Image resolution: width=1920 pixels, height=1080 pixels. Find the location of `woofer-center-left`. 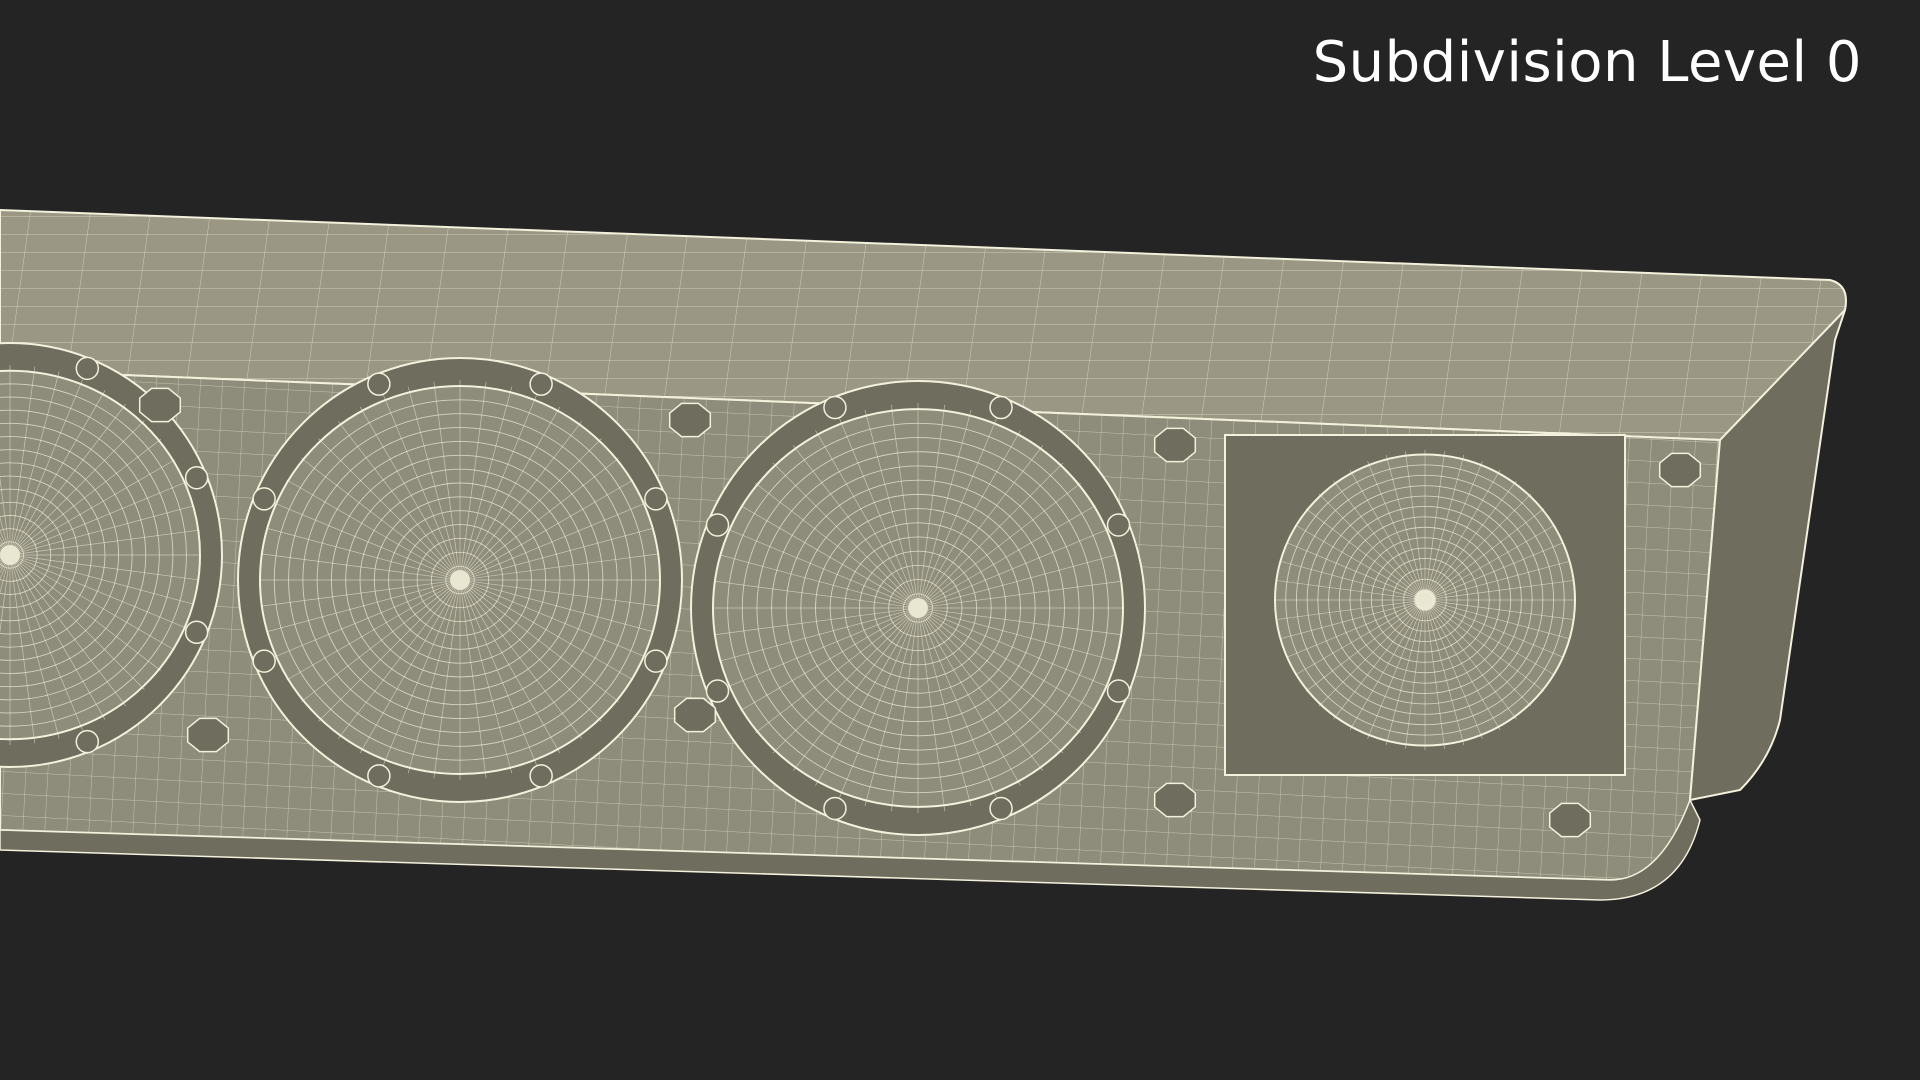

woofer-center-left is located at coordinates (460, 580).